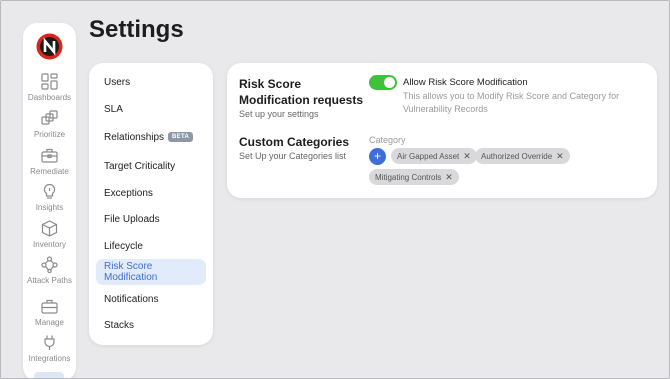 Image resolution: width=670 pixels, height=379 pixels. What do you see at coordinates (140, 166) in the screenshot?
I see `menu-item-label: Target Criticality` at bounding box center [140, 166].